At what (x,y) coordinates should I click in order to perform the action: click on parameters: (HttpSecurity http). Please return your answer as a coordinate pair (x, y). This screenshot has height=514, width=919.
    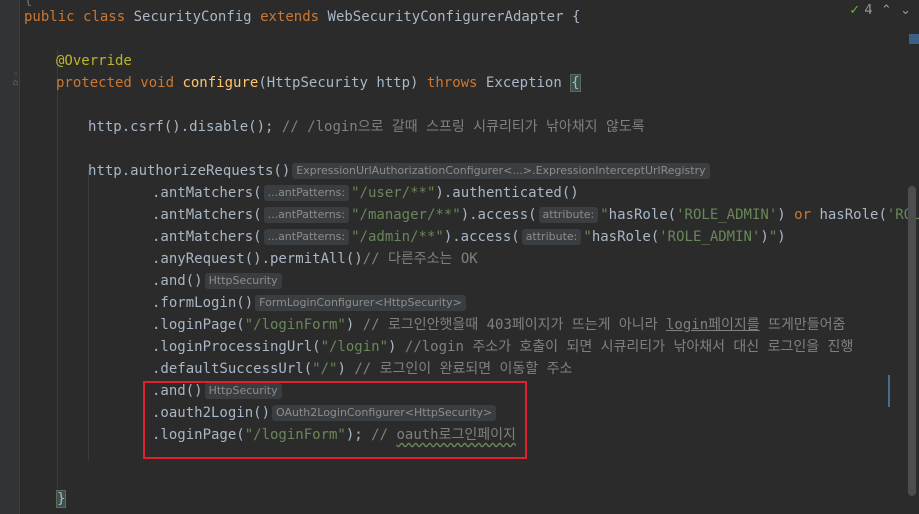
    Looking at the image, I should click on (338, 83).